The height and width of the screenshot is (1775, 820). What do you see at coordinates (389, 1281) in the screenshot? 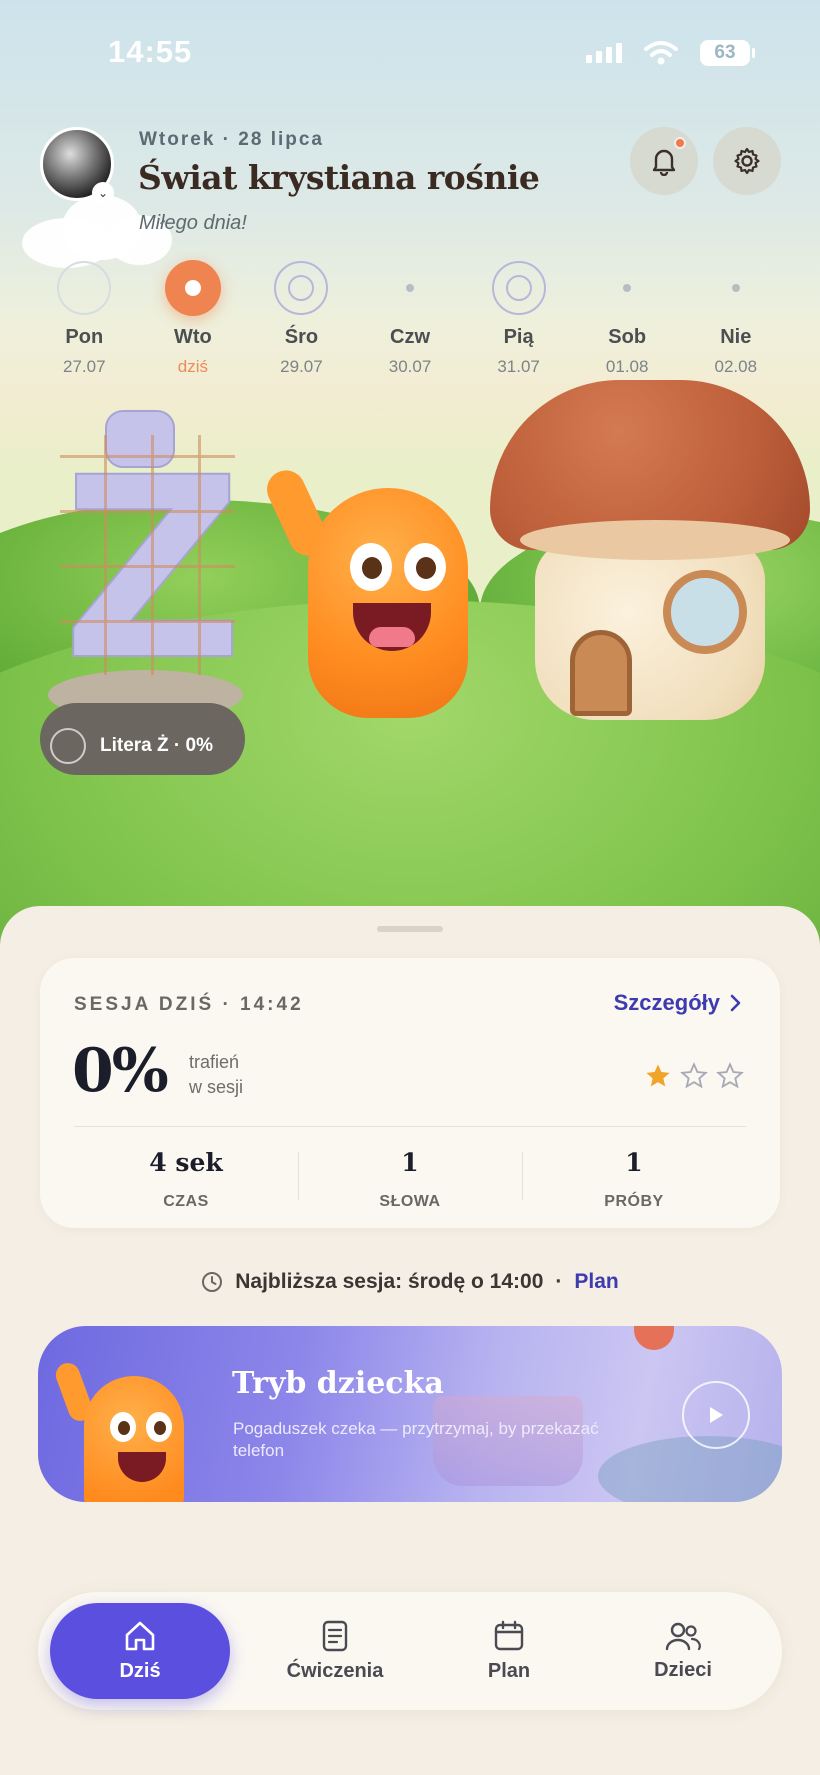
I see `next-session-text: Najbliższa sesja: środę o 14:00` at bounding box center [389, 1281].